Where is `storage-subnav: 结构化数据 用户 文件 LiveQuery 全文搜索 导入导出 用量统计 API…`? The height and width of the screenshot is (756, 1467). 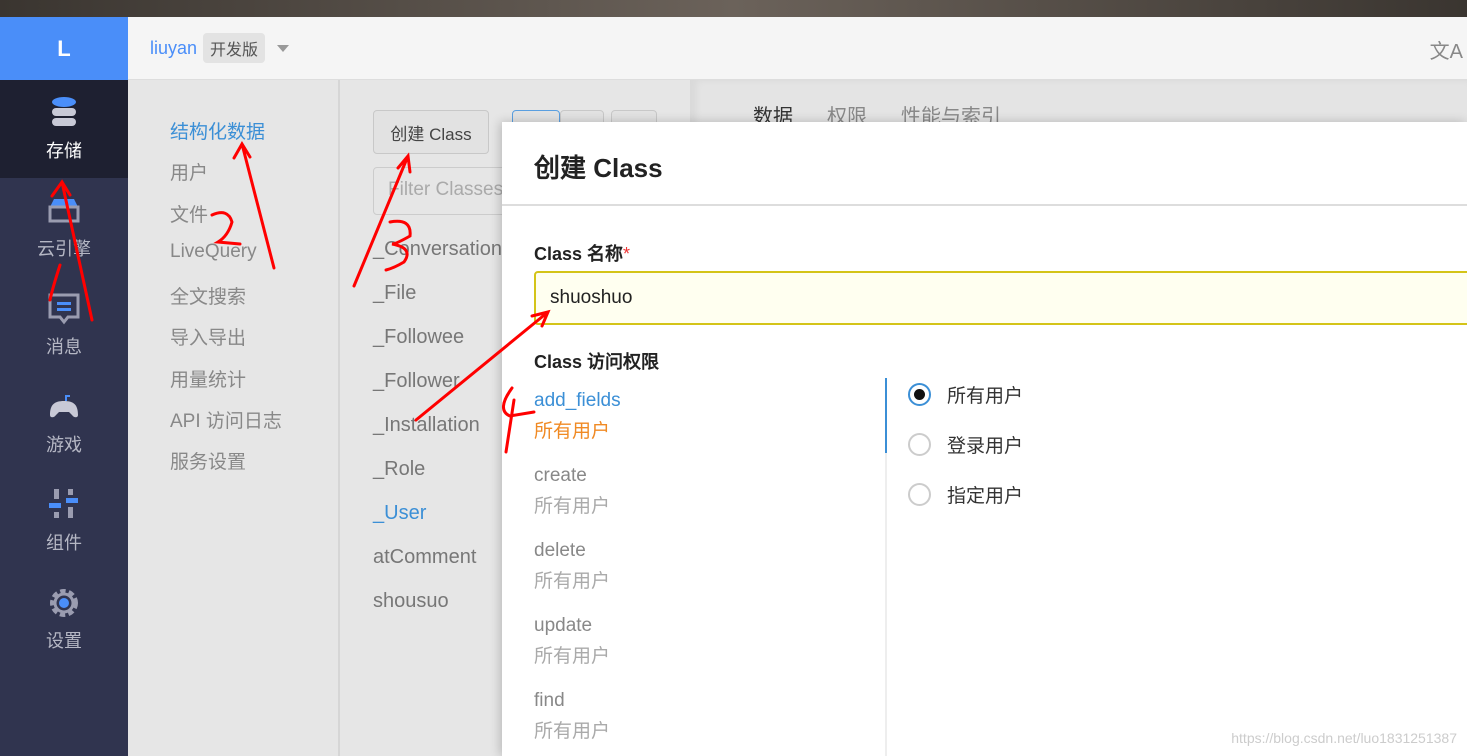 storage-subnav: 结构化数据 用户 文件 LiveQuery 全文搜索 导入导出 用量统计 API… is located at coordinates (234, 418).